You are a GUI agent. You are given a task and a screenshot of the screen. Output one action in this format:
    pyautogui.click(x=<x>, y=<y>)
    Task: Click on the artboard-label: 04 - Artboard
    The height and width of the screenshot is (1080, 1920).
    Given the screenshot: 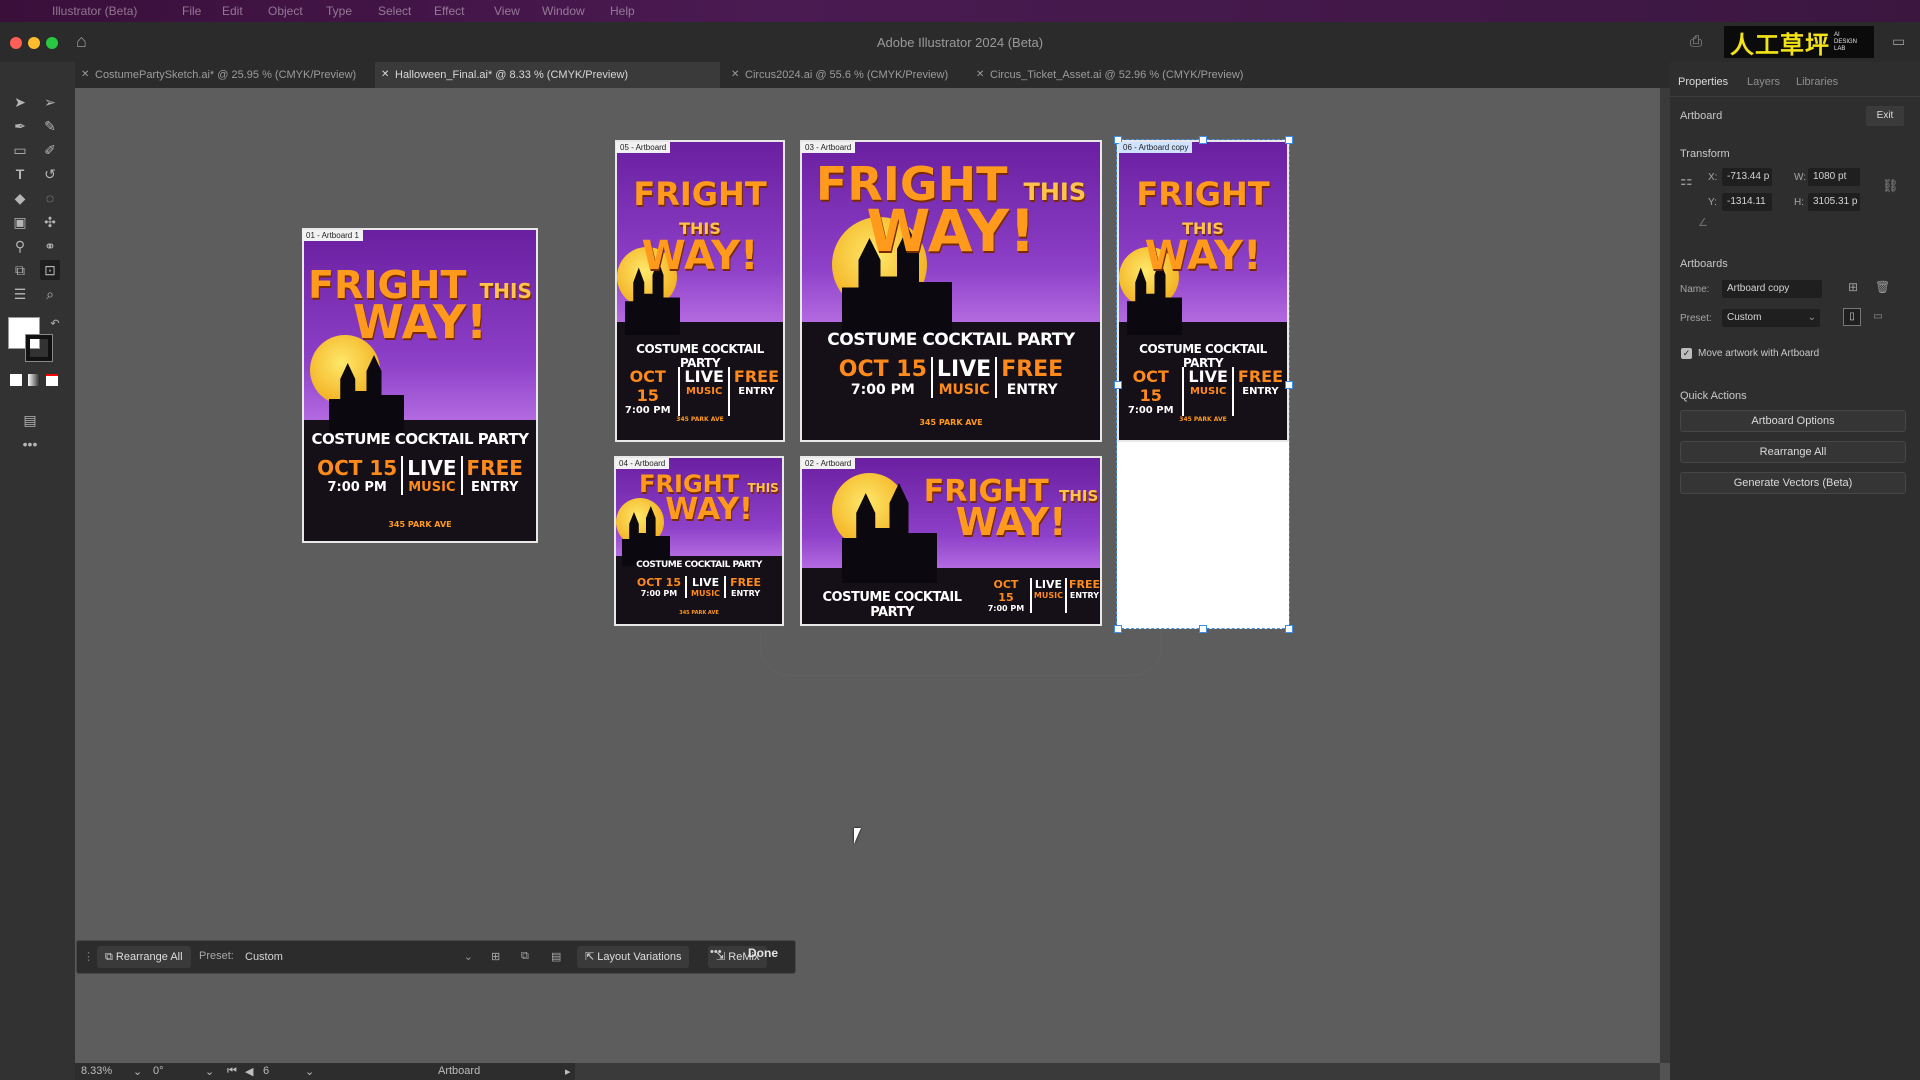 What is the action you would take?
    pyautogui.click(x=642, y=463)
    